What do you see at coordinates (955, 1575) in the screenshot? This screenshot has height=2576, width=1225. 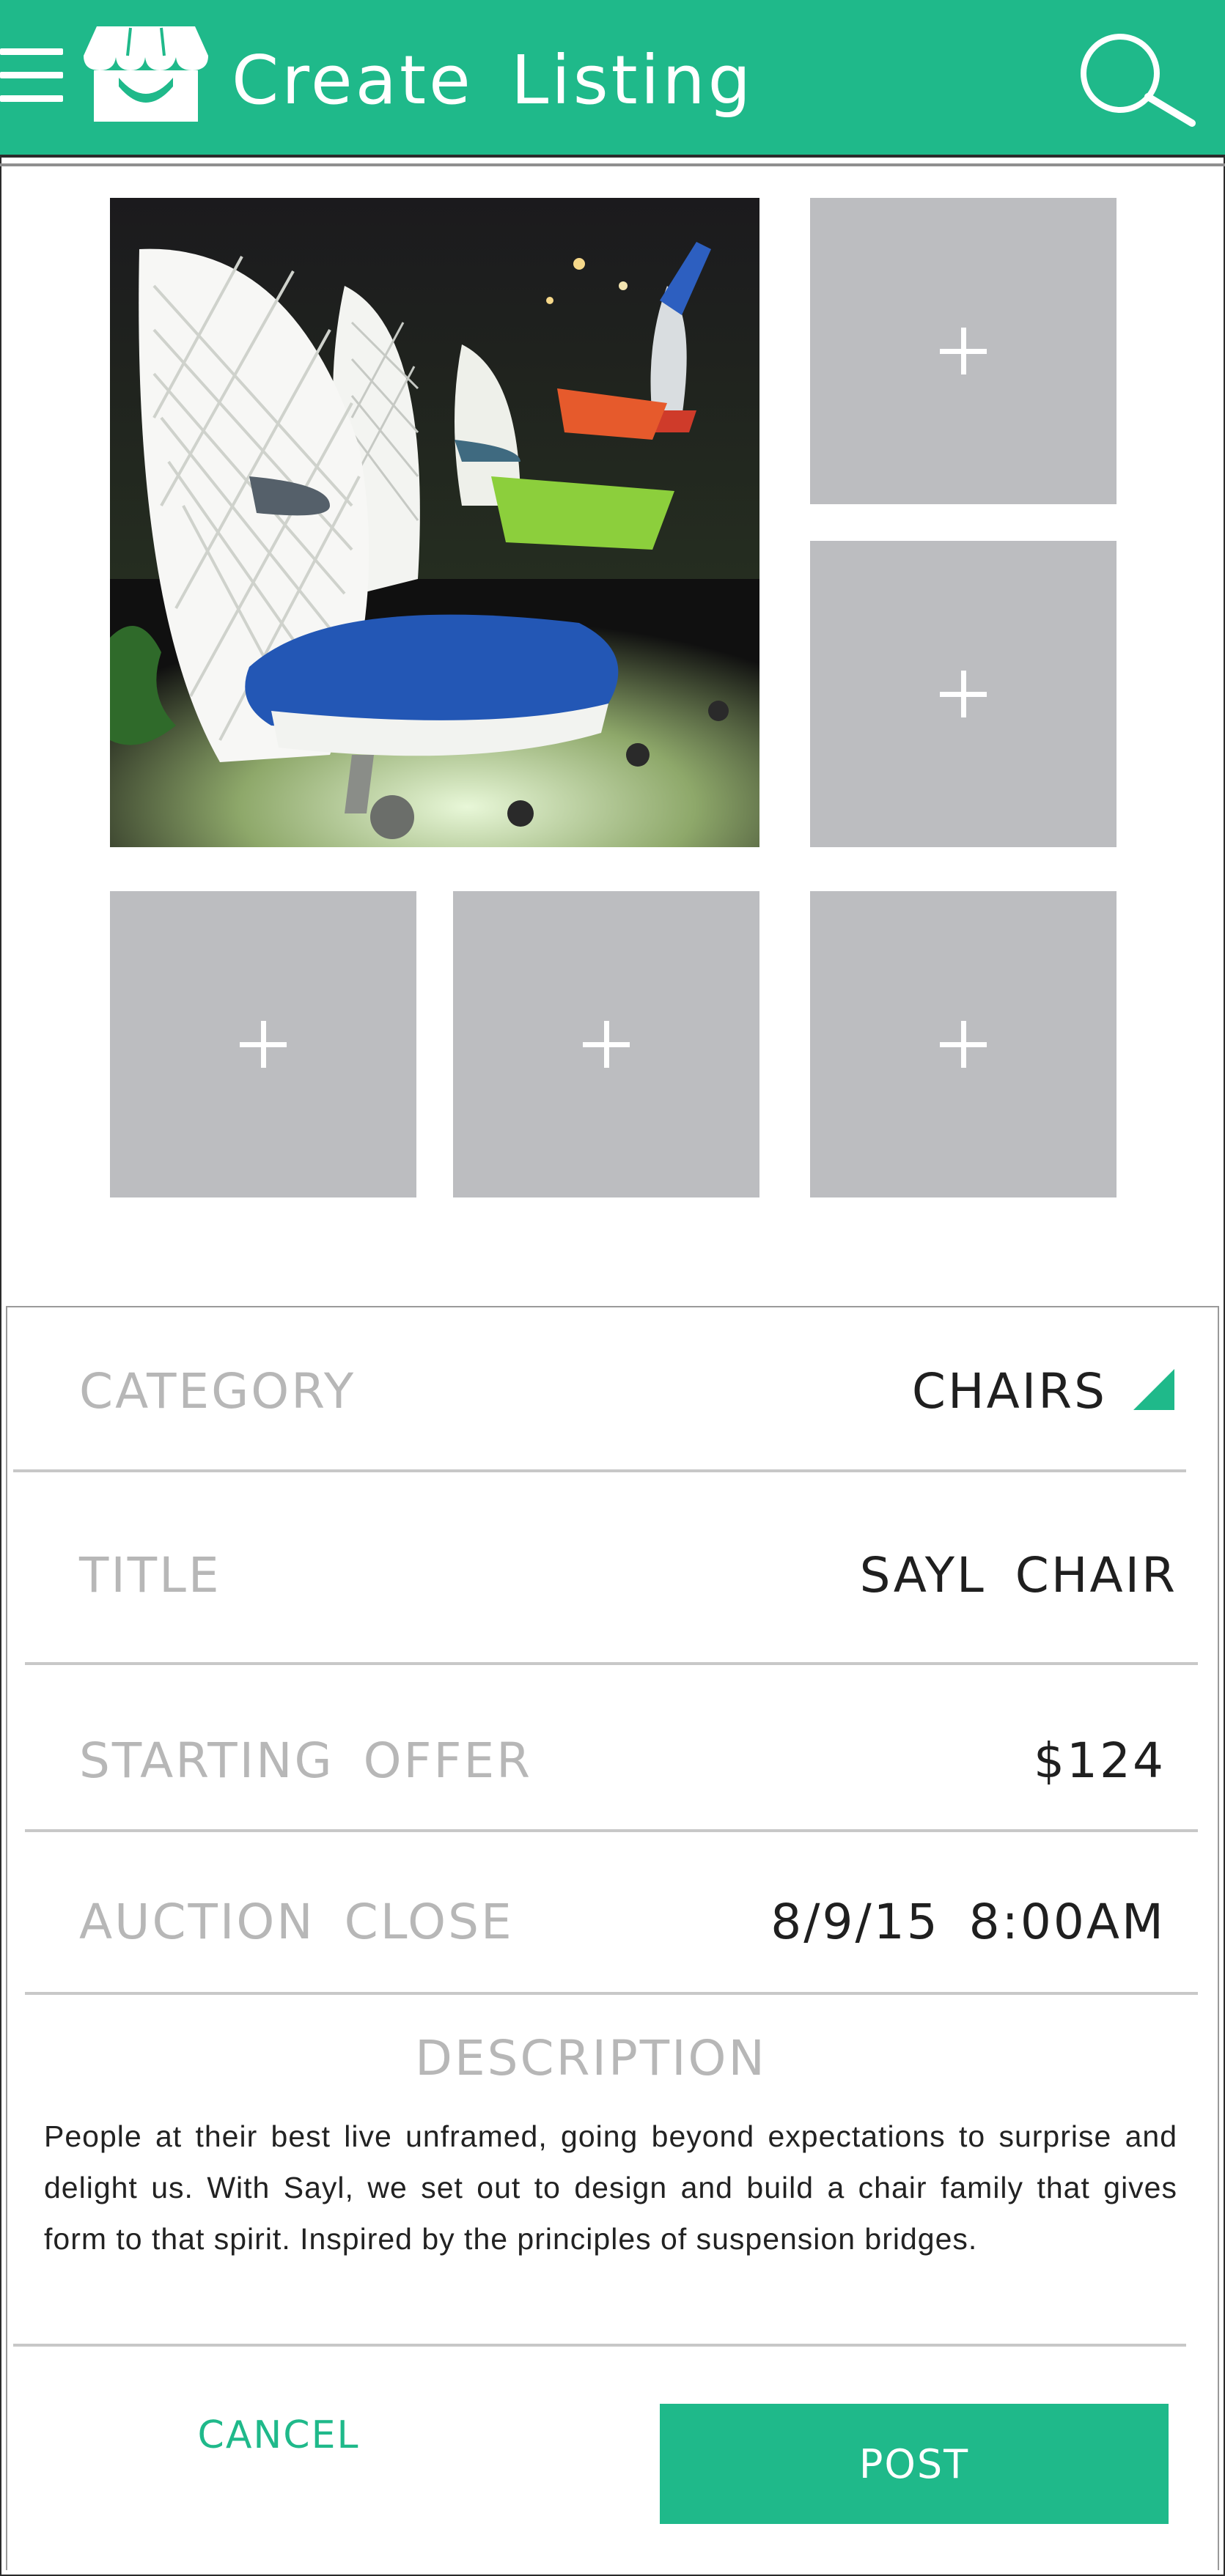 I see `title-field: SAYL CHAIR` at bounding box center [955, 1575].